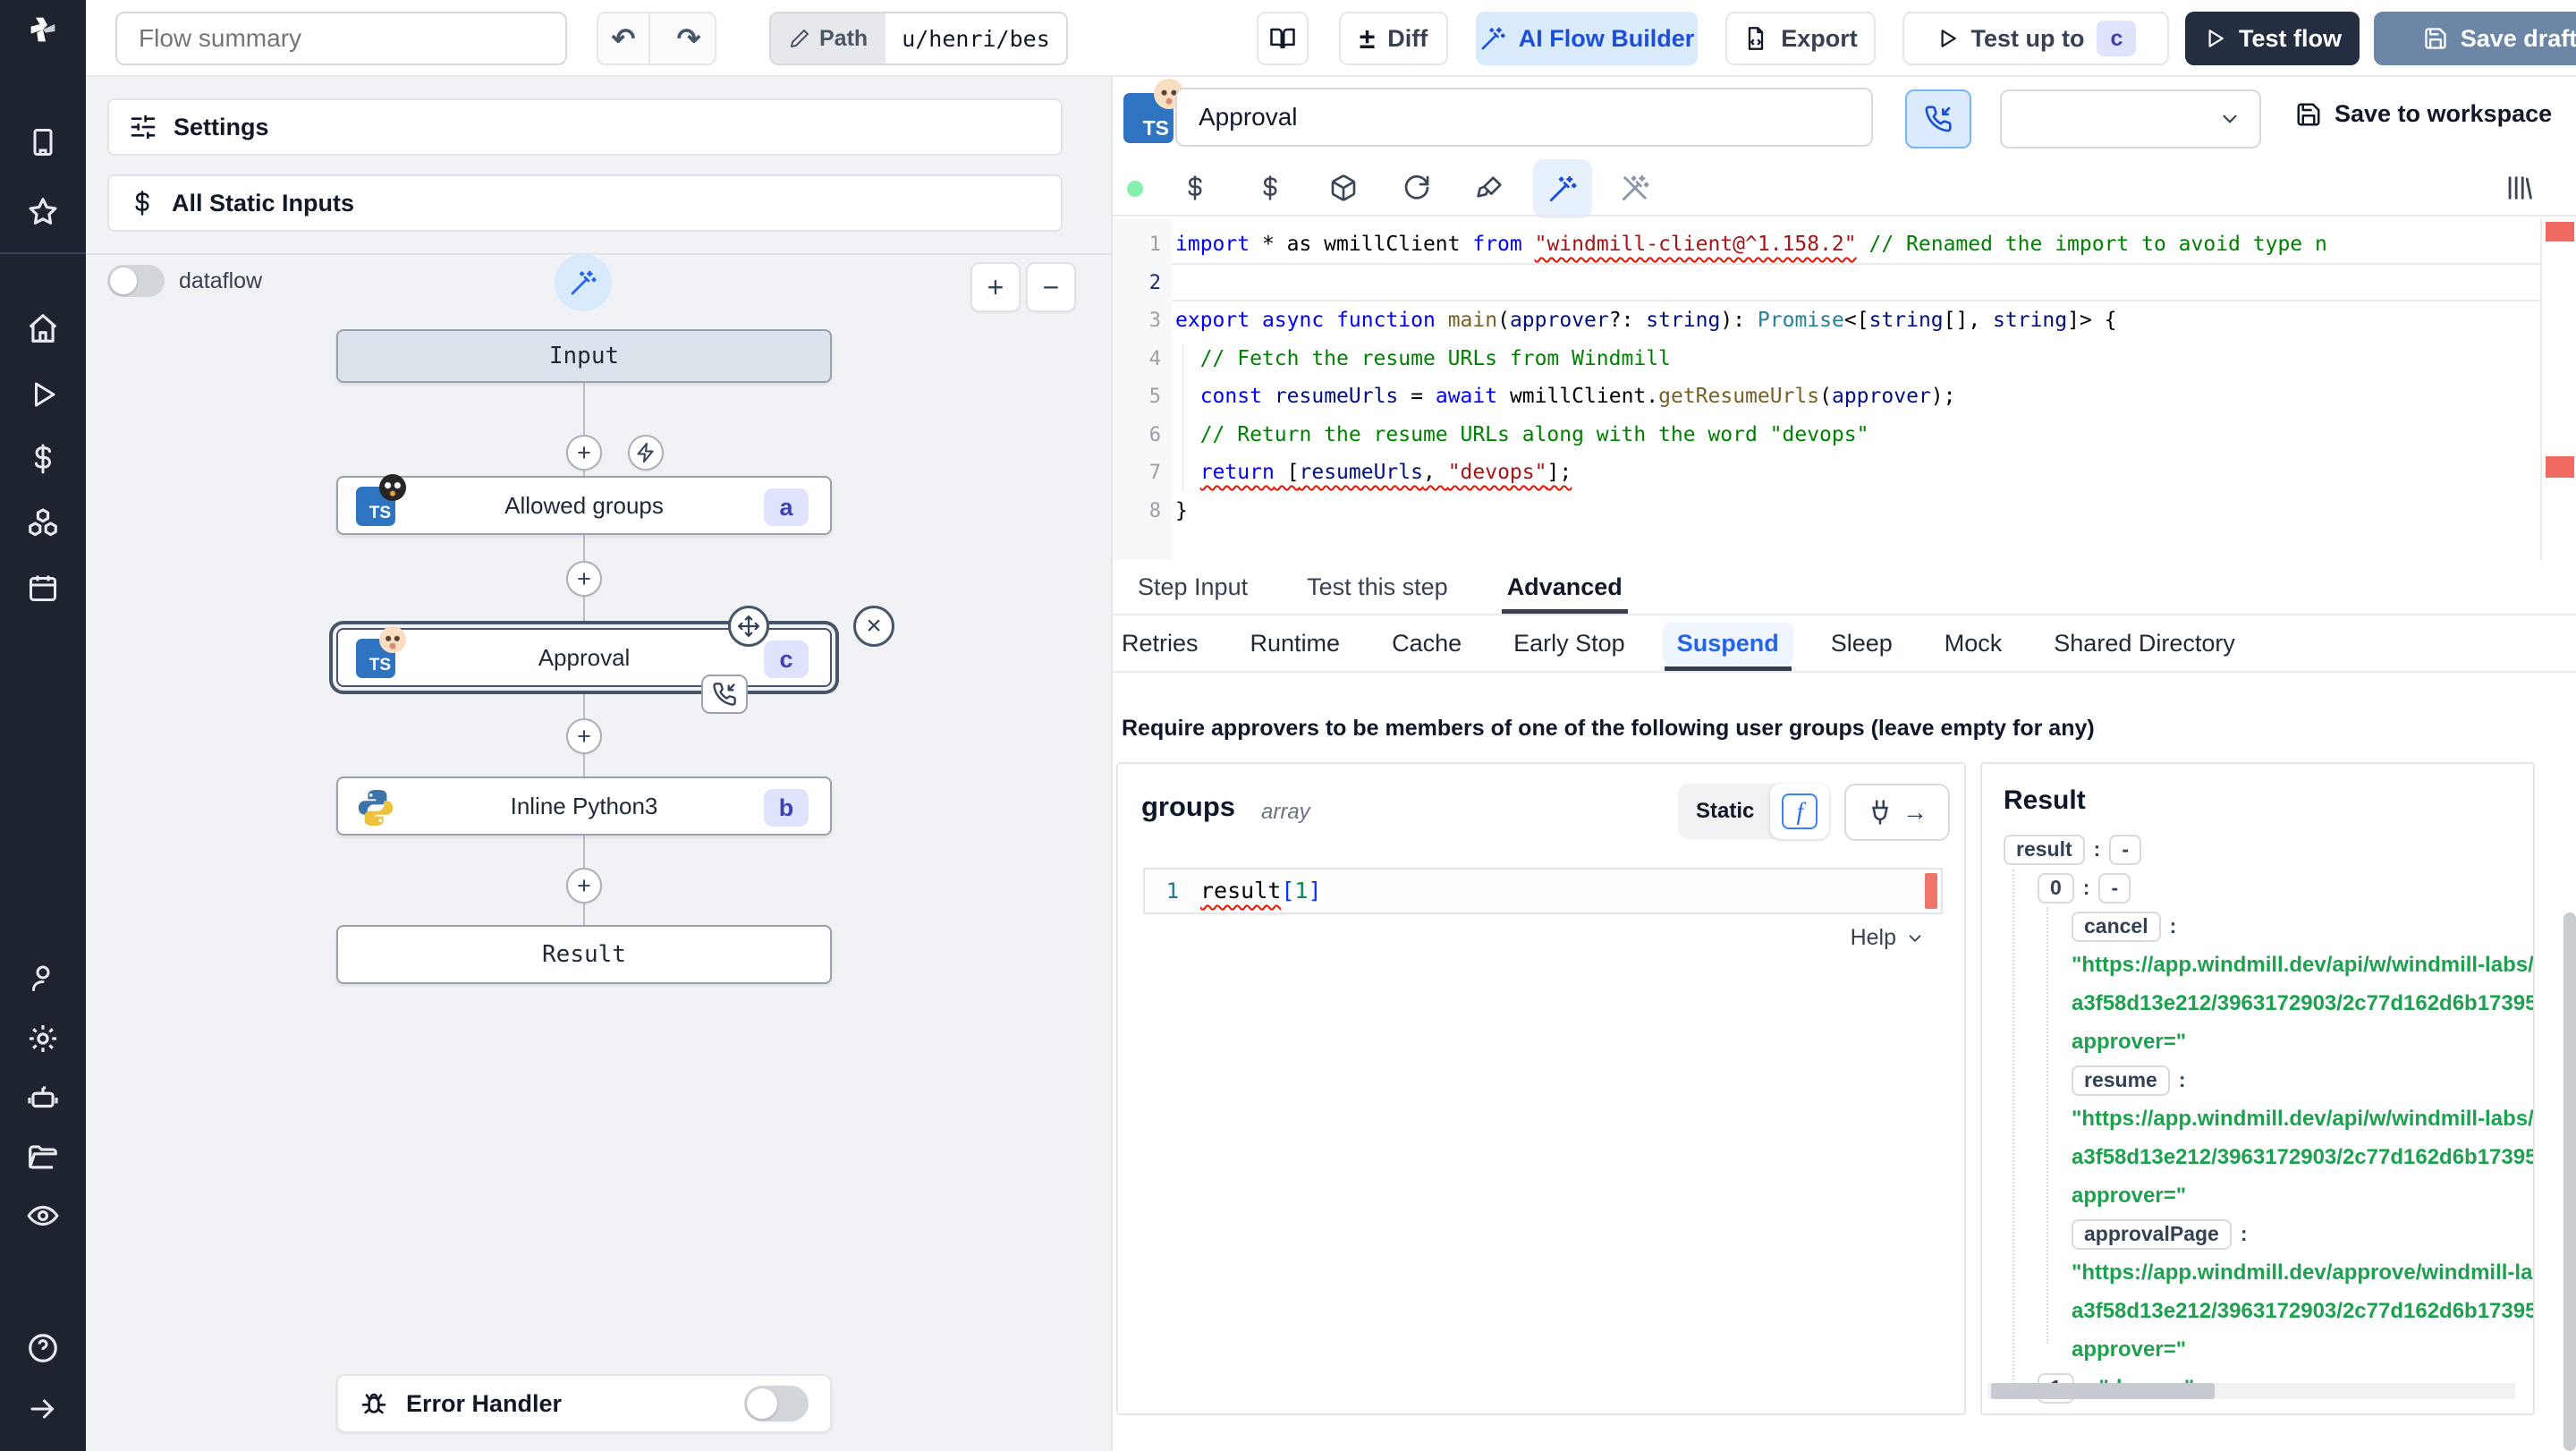  What do you see at coordinates (2257, 1234) in the screenshot?
I see `result-key-approvalpage: approvalPage:` at bounding box center [2257, 1234].